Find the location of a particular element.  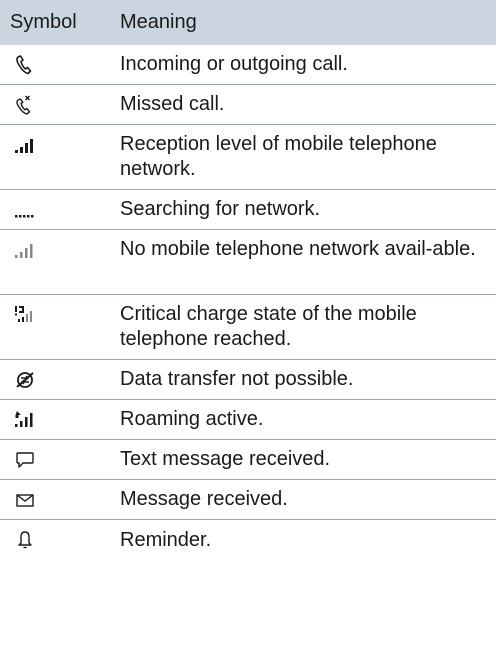

row-meaning: Roaming active. is located at coordinates (192, 419).